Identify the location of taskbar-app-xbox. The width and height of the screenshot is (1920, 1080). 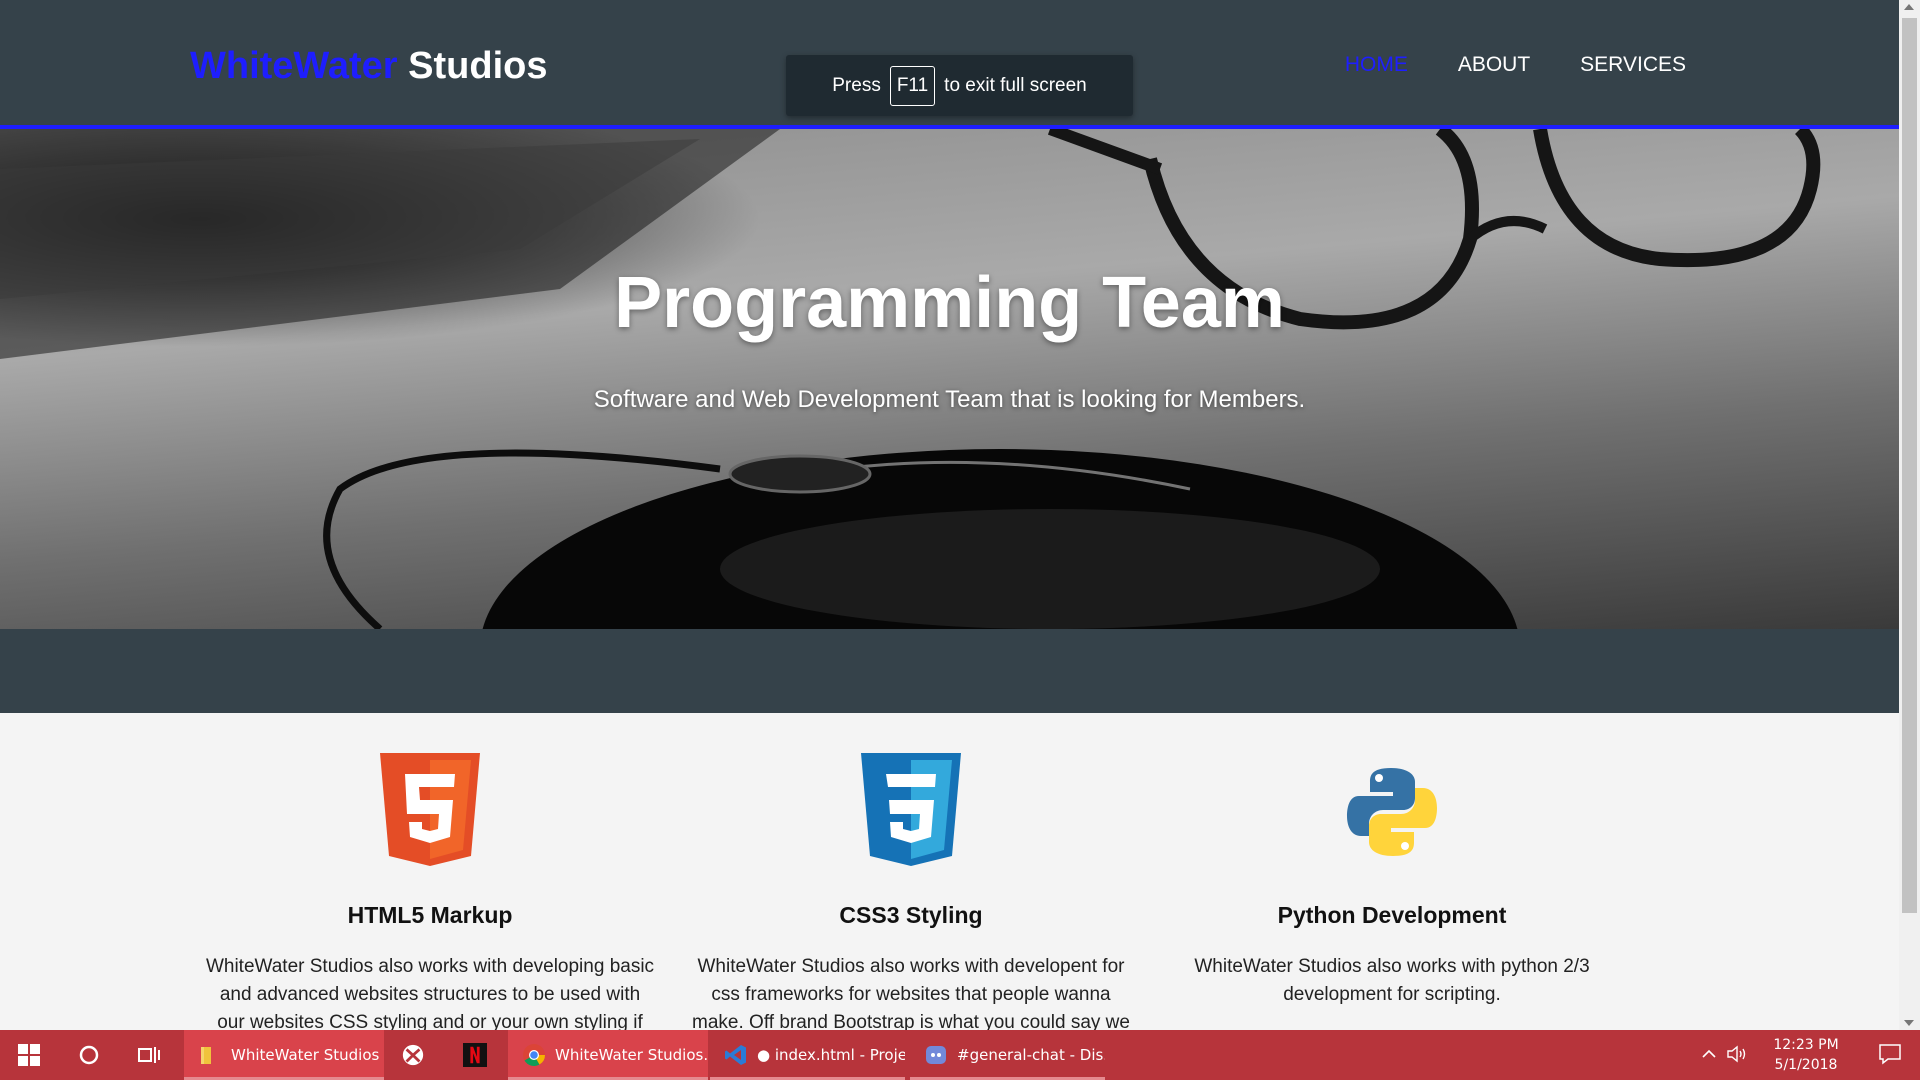
(415, 1055).